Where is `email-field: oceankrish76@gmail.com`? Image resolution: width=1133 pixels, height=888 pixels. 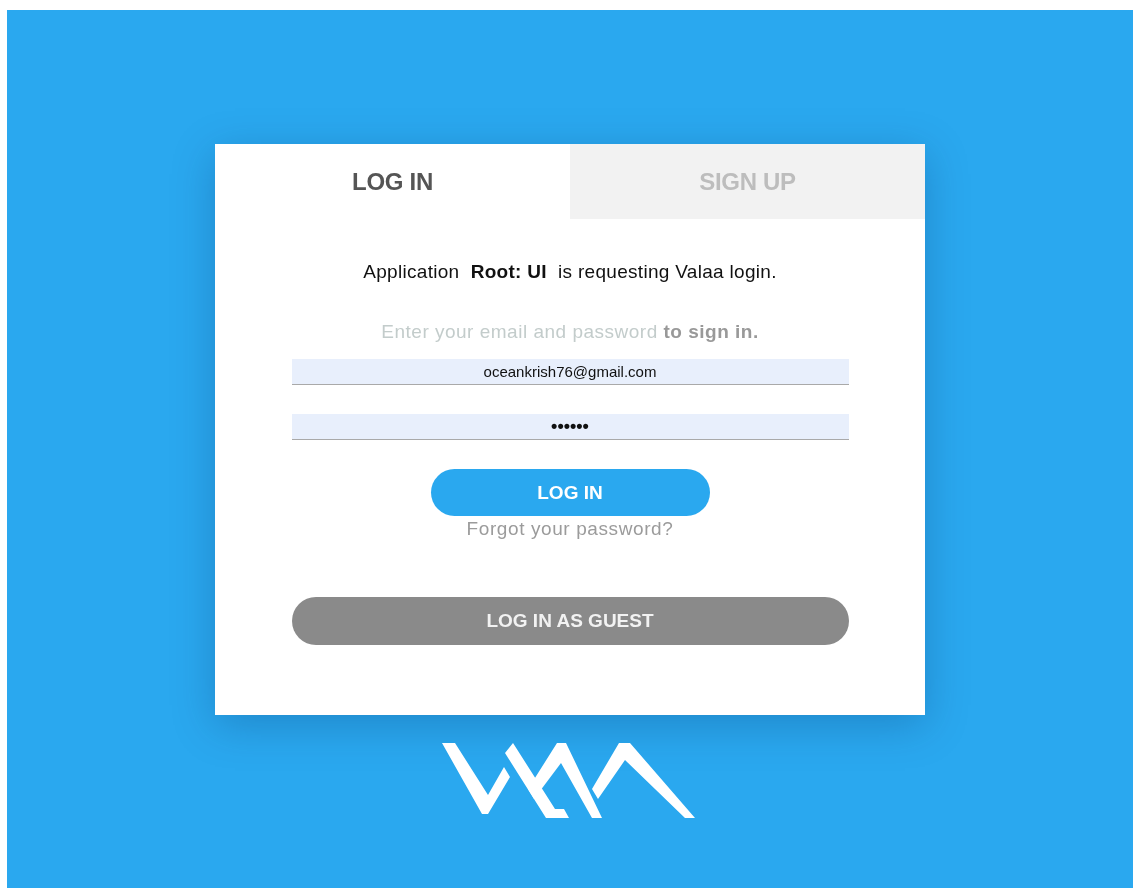
email-field: oceankrish76@gmail.com is located at coordinates (570, 372).